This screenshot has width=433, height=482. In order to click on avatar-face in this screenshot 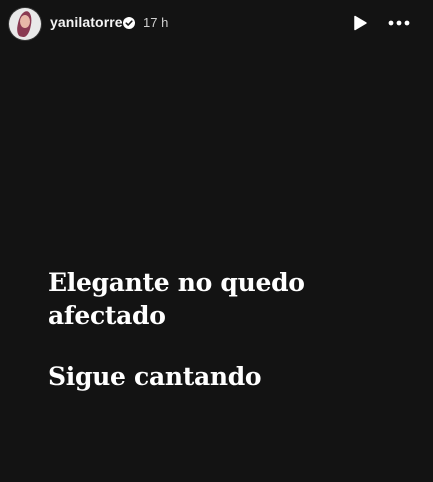, I will do `click(25, 21)`.